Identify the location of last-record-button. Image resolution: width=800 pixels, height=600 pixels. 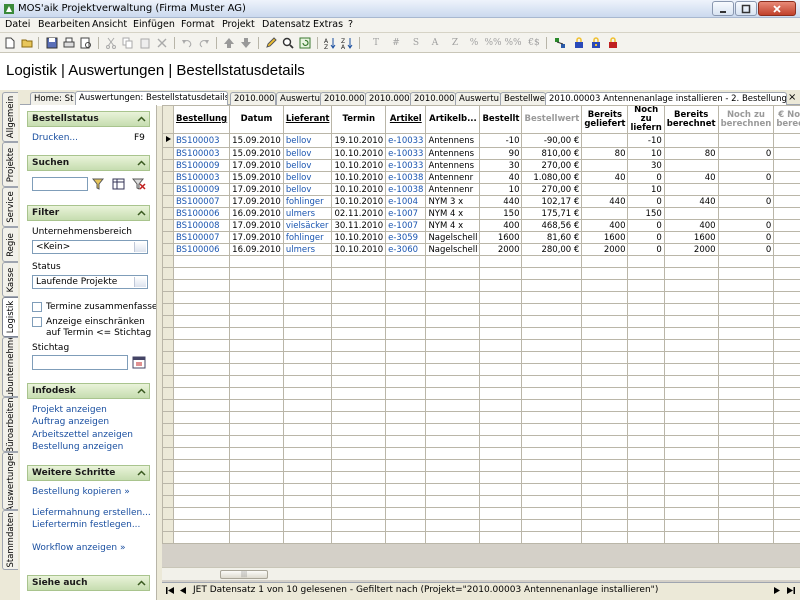
(790, 590).